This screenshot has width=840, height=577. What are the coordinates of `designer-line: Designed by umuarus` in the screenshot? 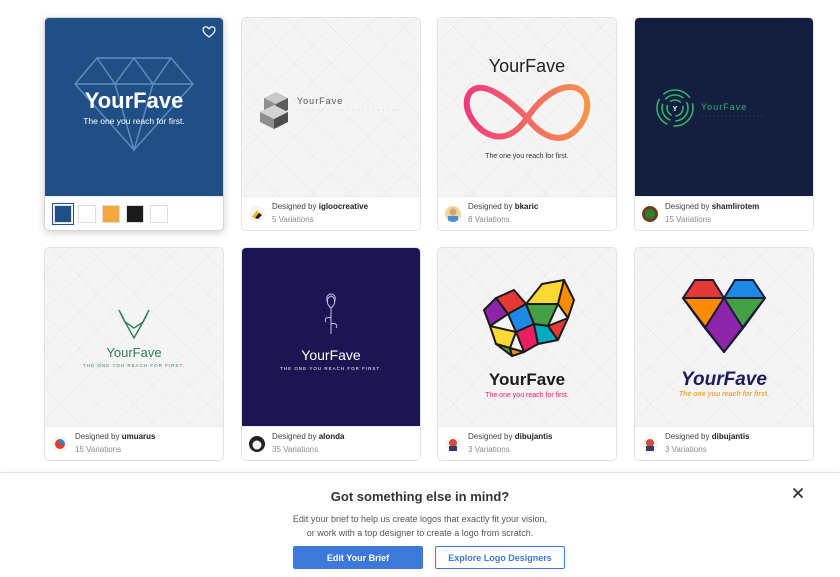 It's located at (115, 436).